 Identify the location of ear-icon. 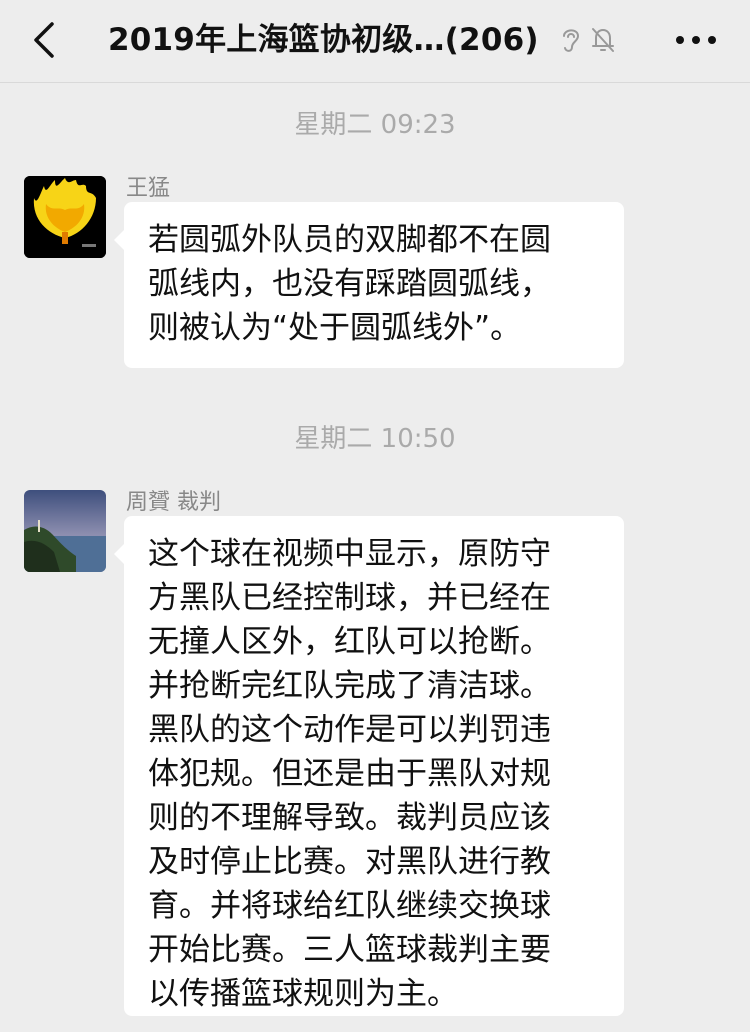
(571, 40).